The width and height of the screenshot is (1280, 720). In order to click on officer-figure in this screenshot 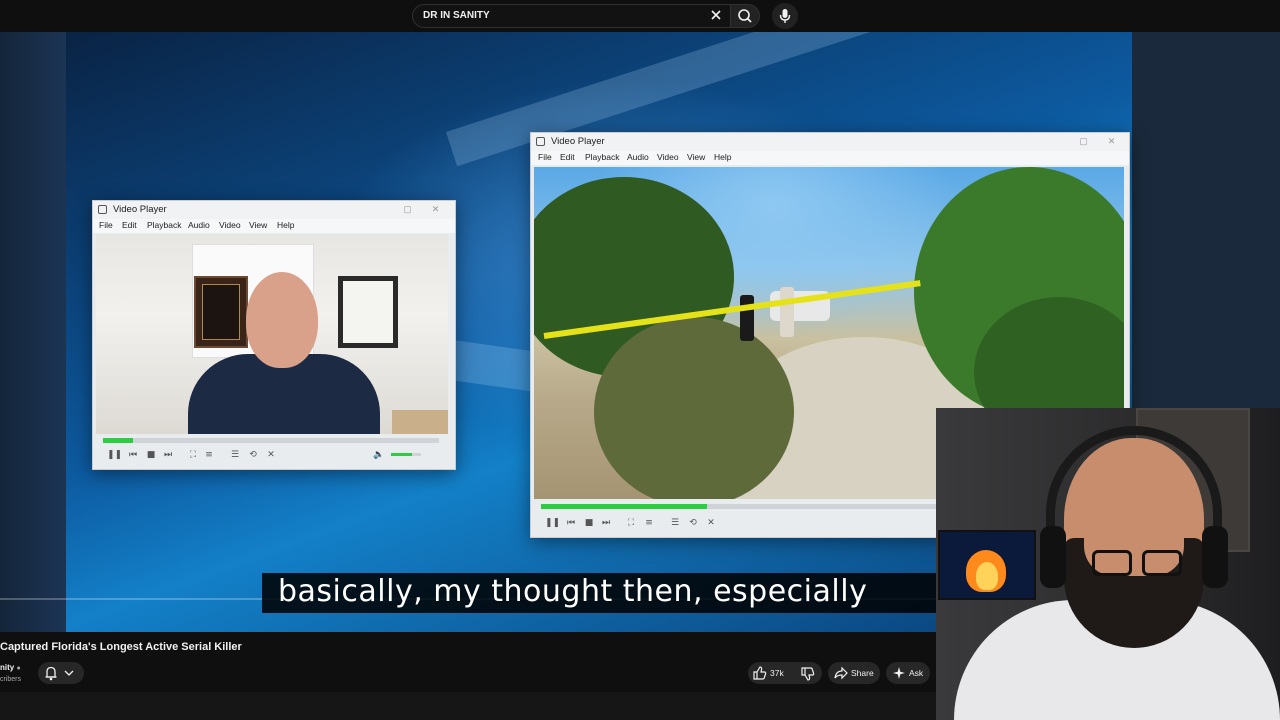, I will do `click(747, 318)`.